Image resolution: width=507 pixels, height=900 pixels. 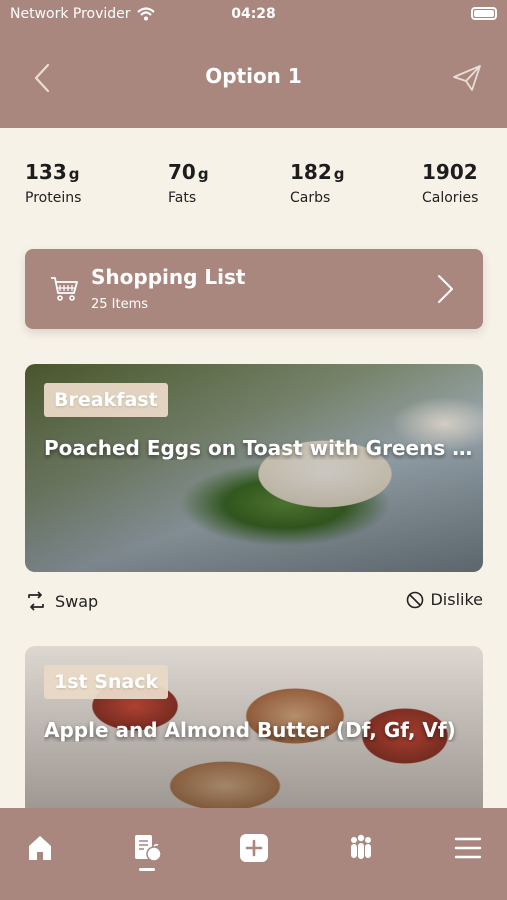 I want to click on carrier-group: Network Provider, so click(x=82, y=14).